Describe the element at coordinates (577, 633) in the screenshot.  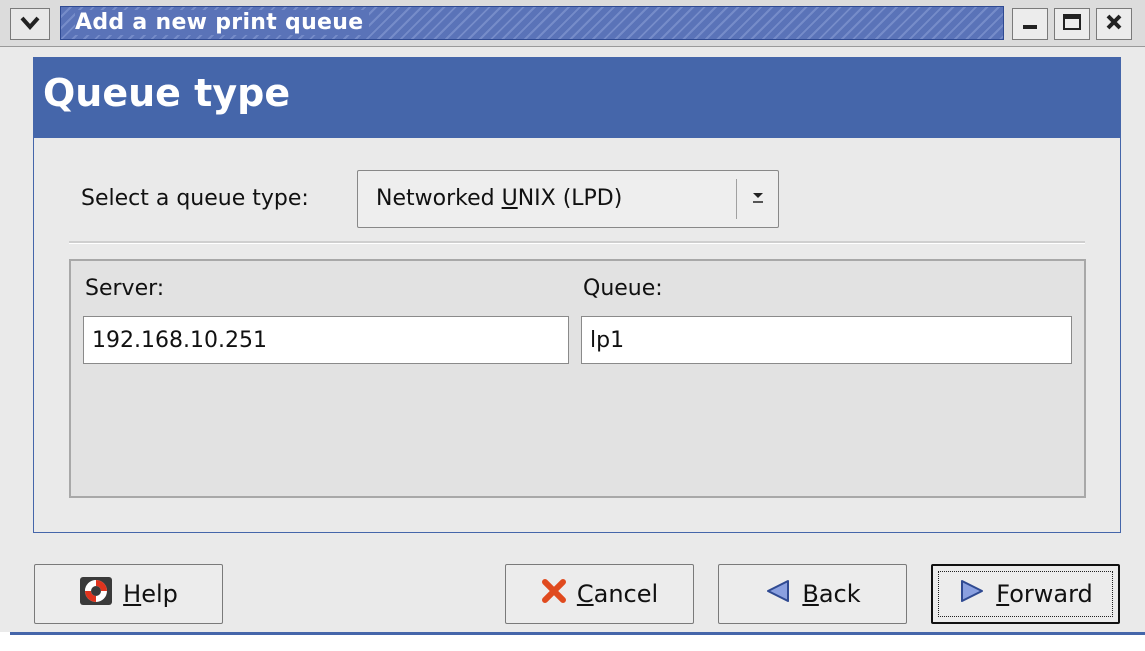
I see `bottom-accent-line` at that location.